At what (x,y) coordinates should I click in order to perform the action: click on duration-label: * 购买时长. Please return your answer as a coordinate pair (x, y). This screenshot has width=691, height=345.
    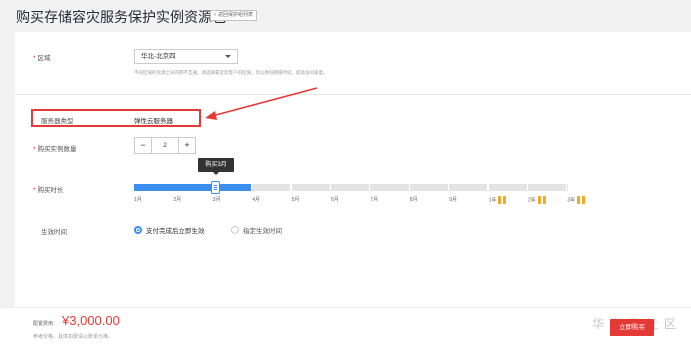
    Looking at the image, I should click on (48, 190).